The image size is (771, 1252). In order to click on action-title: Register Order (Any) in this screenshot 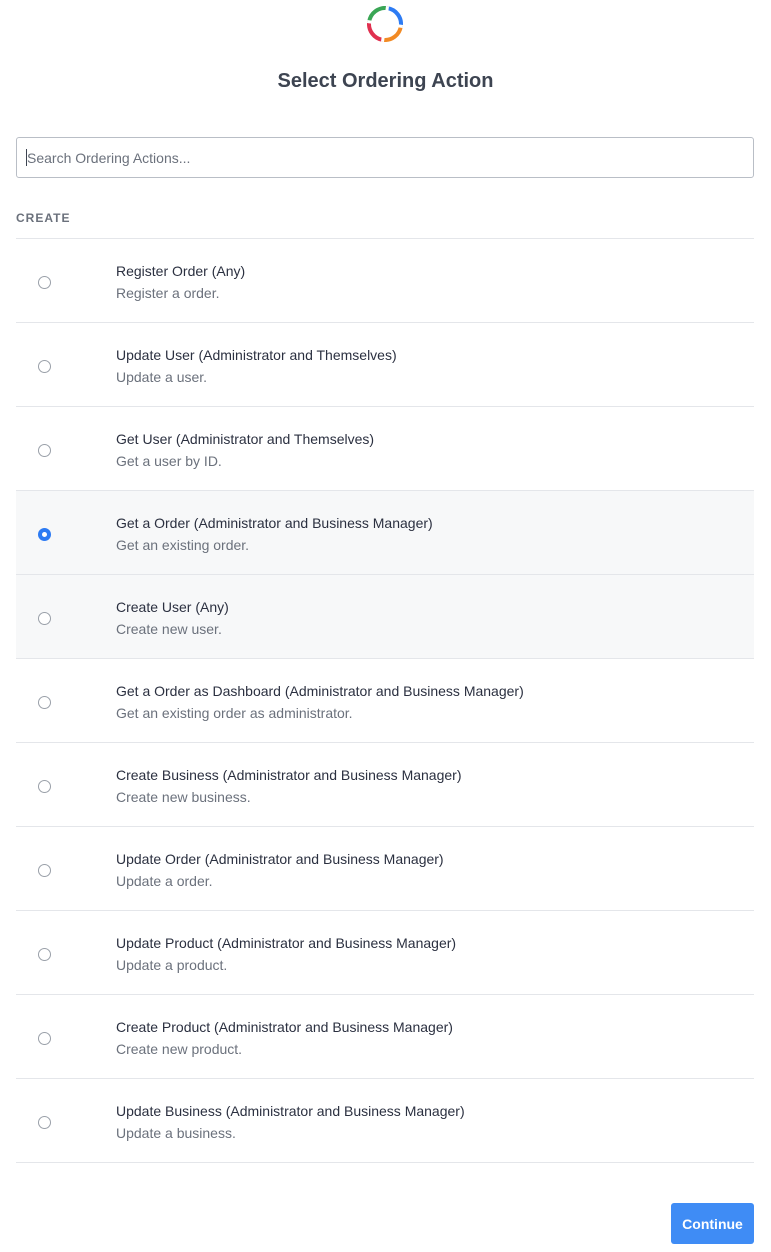, I will do `click(181, 271)`.